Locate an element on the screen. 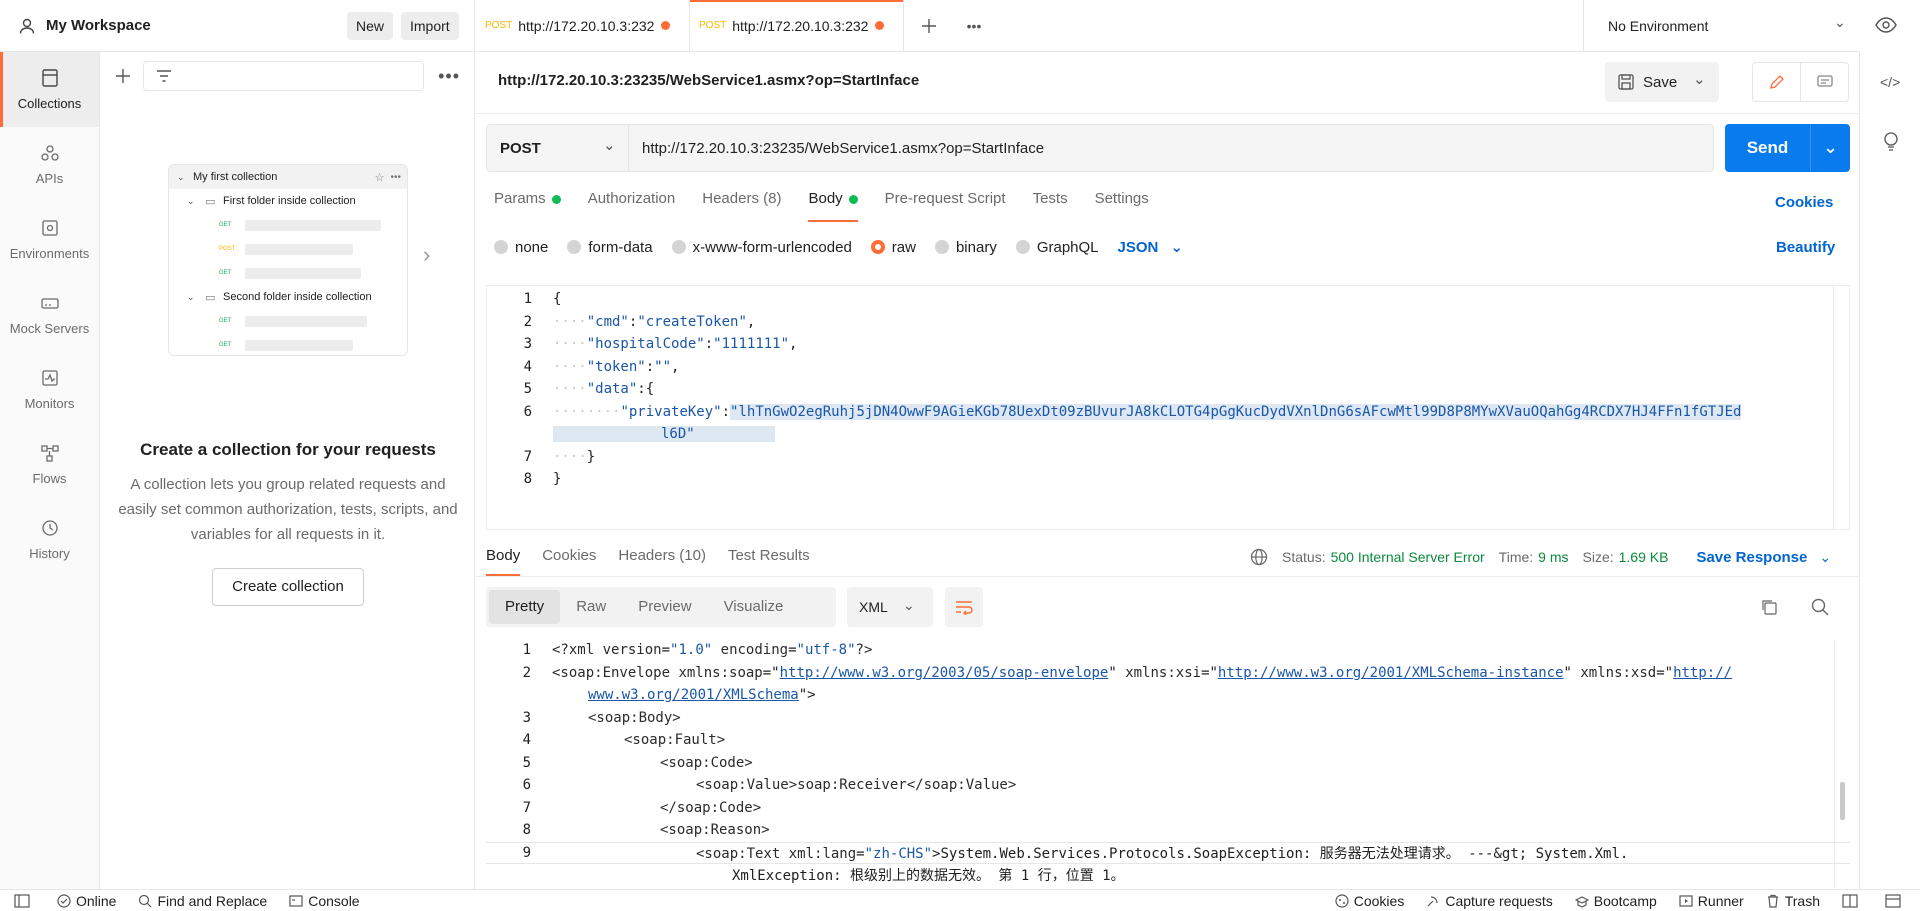 Image resolution: width=1920 pixels, height=911 pixels. scrollbar-thumb is located at coordinates (1842, 801).